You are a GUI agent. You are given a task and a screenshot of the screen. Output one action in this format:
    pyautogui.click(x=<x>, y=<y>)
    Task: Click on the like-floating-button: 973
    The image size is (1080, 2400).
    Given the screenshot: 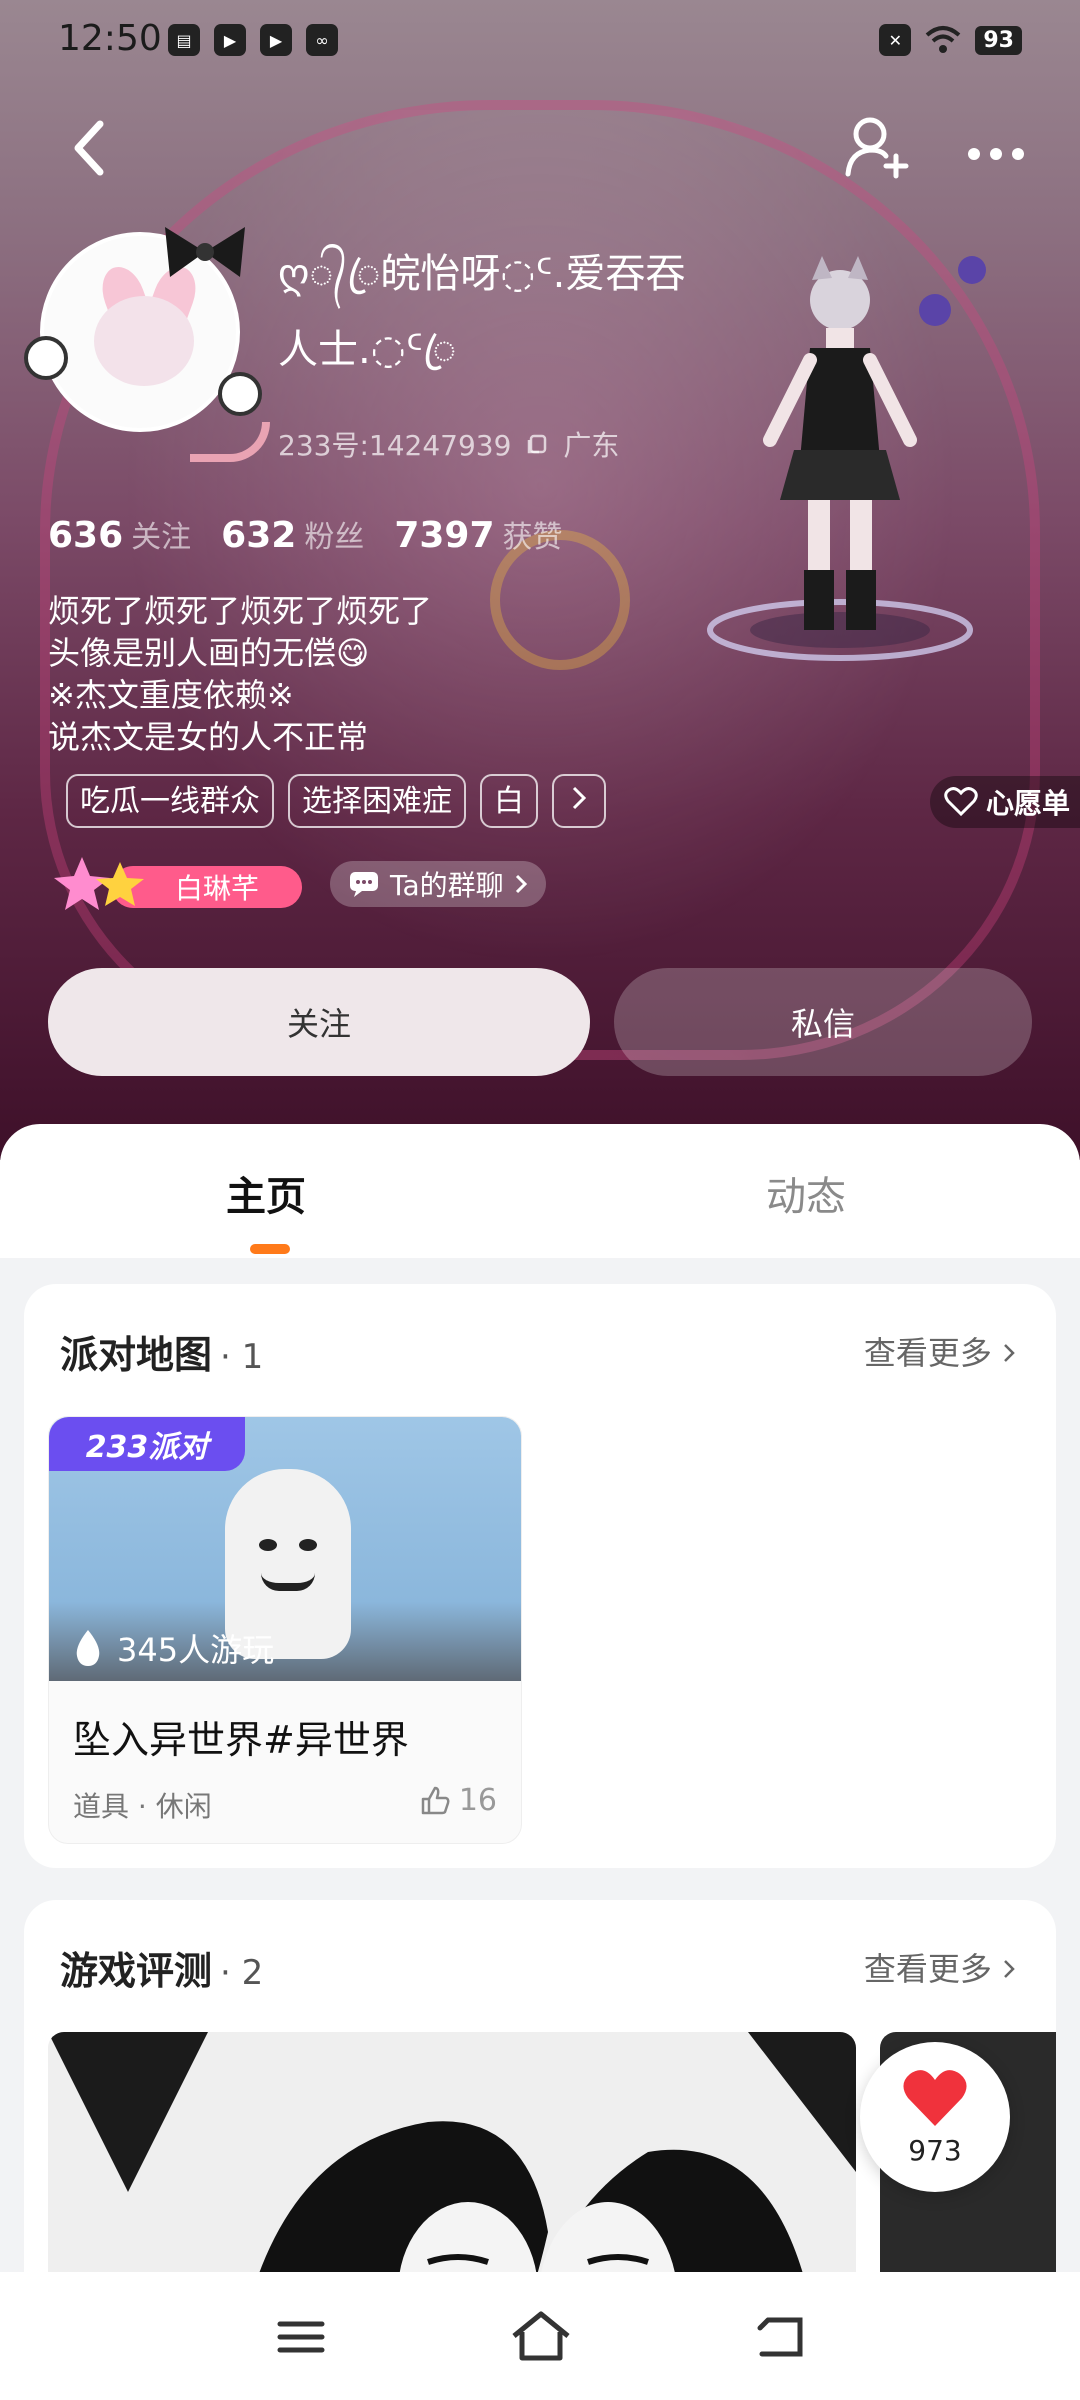 What is the action you would take?
    pyautogui.click(x=935, y=2117)
    